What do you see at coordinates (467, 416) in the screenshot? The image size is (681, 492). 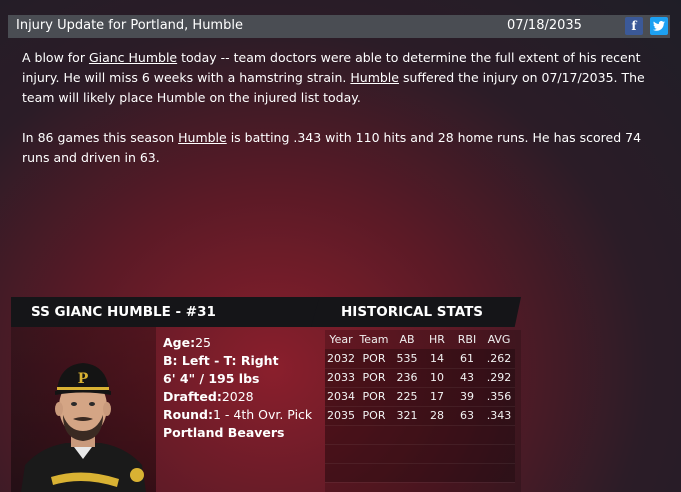 I see `cell: 63` at bounding box center [467, 416].